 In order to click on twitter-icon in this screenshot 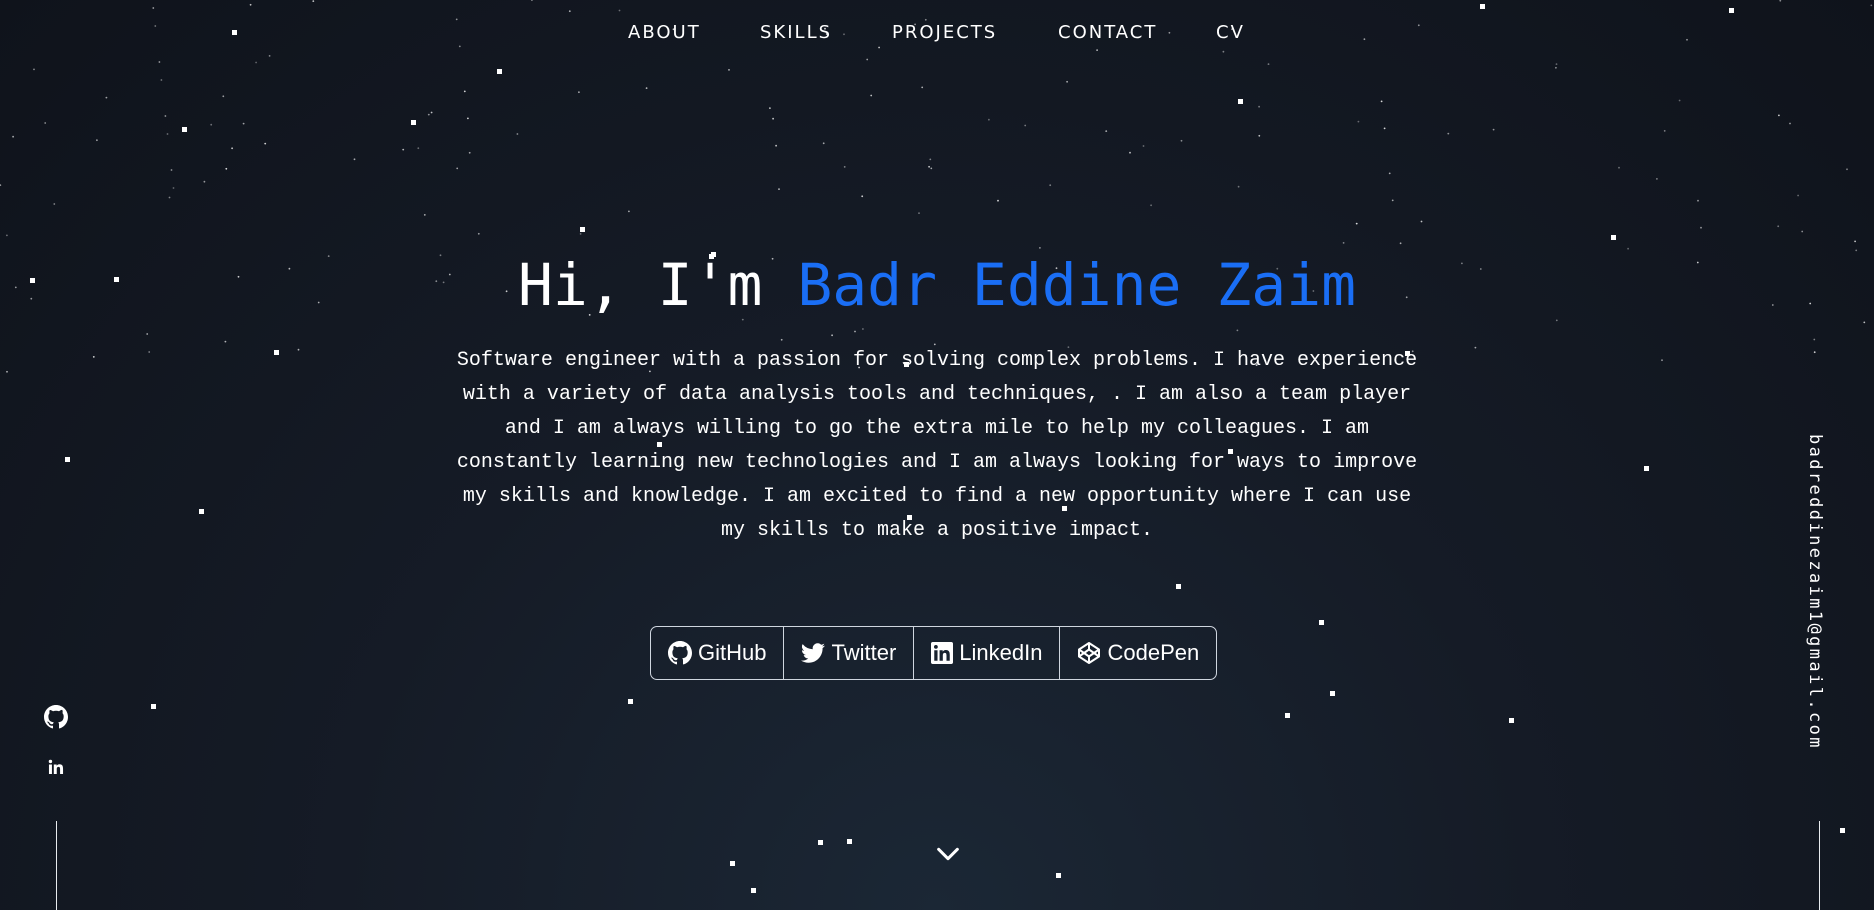, I will do `click(813, 653)`.